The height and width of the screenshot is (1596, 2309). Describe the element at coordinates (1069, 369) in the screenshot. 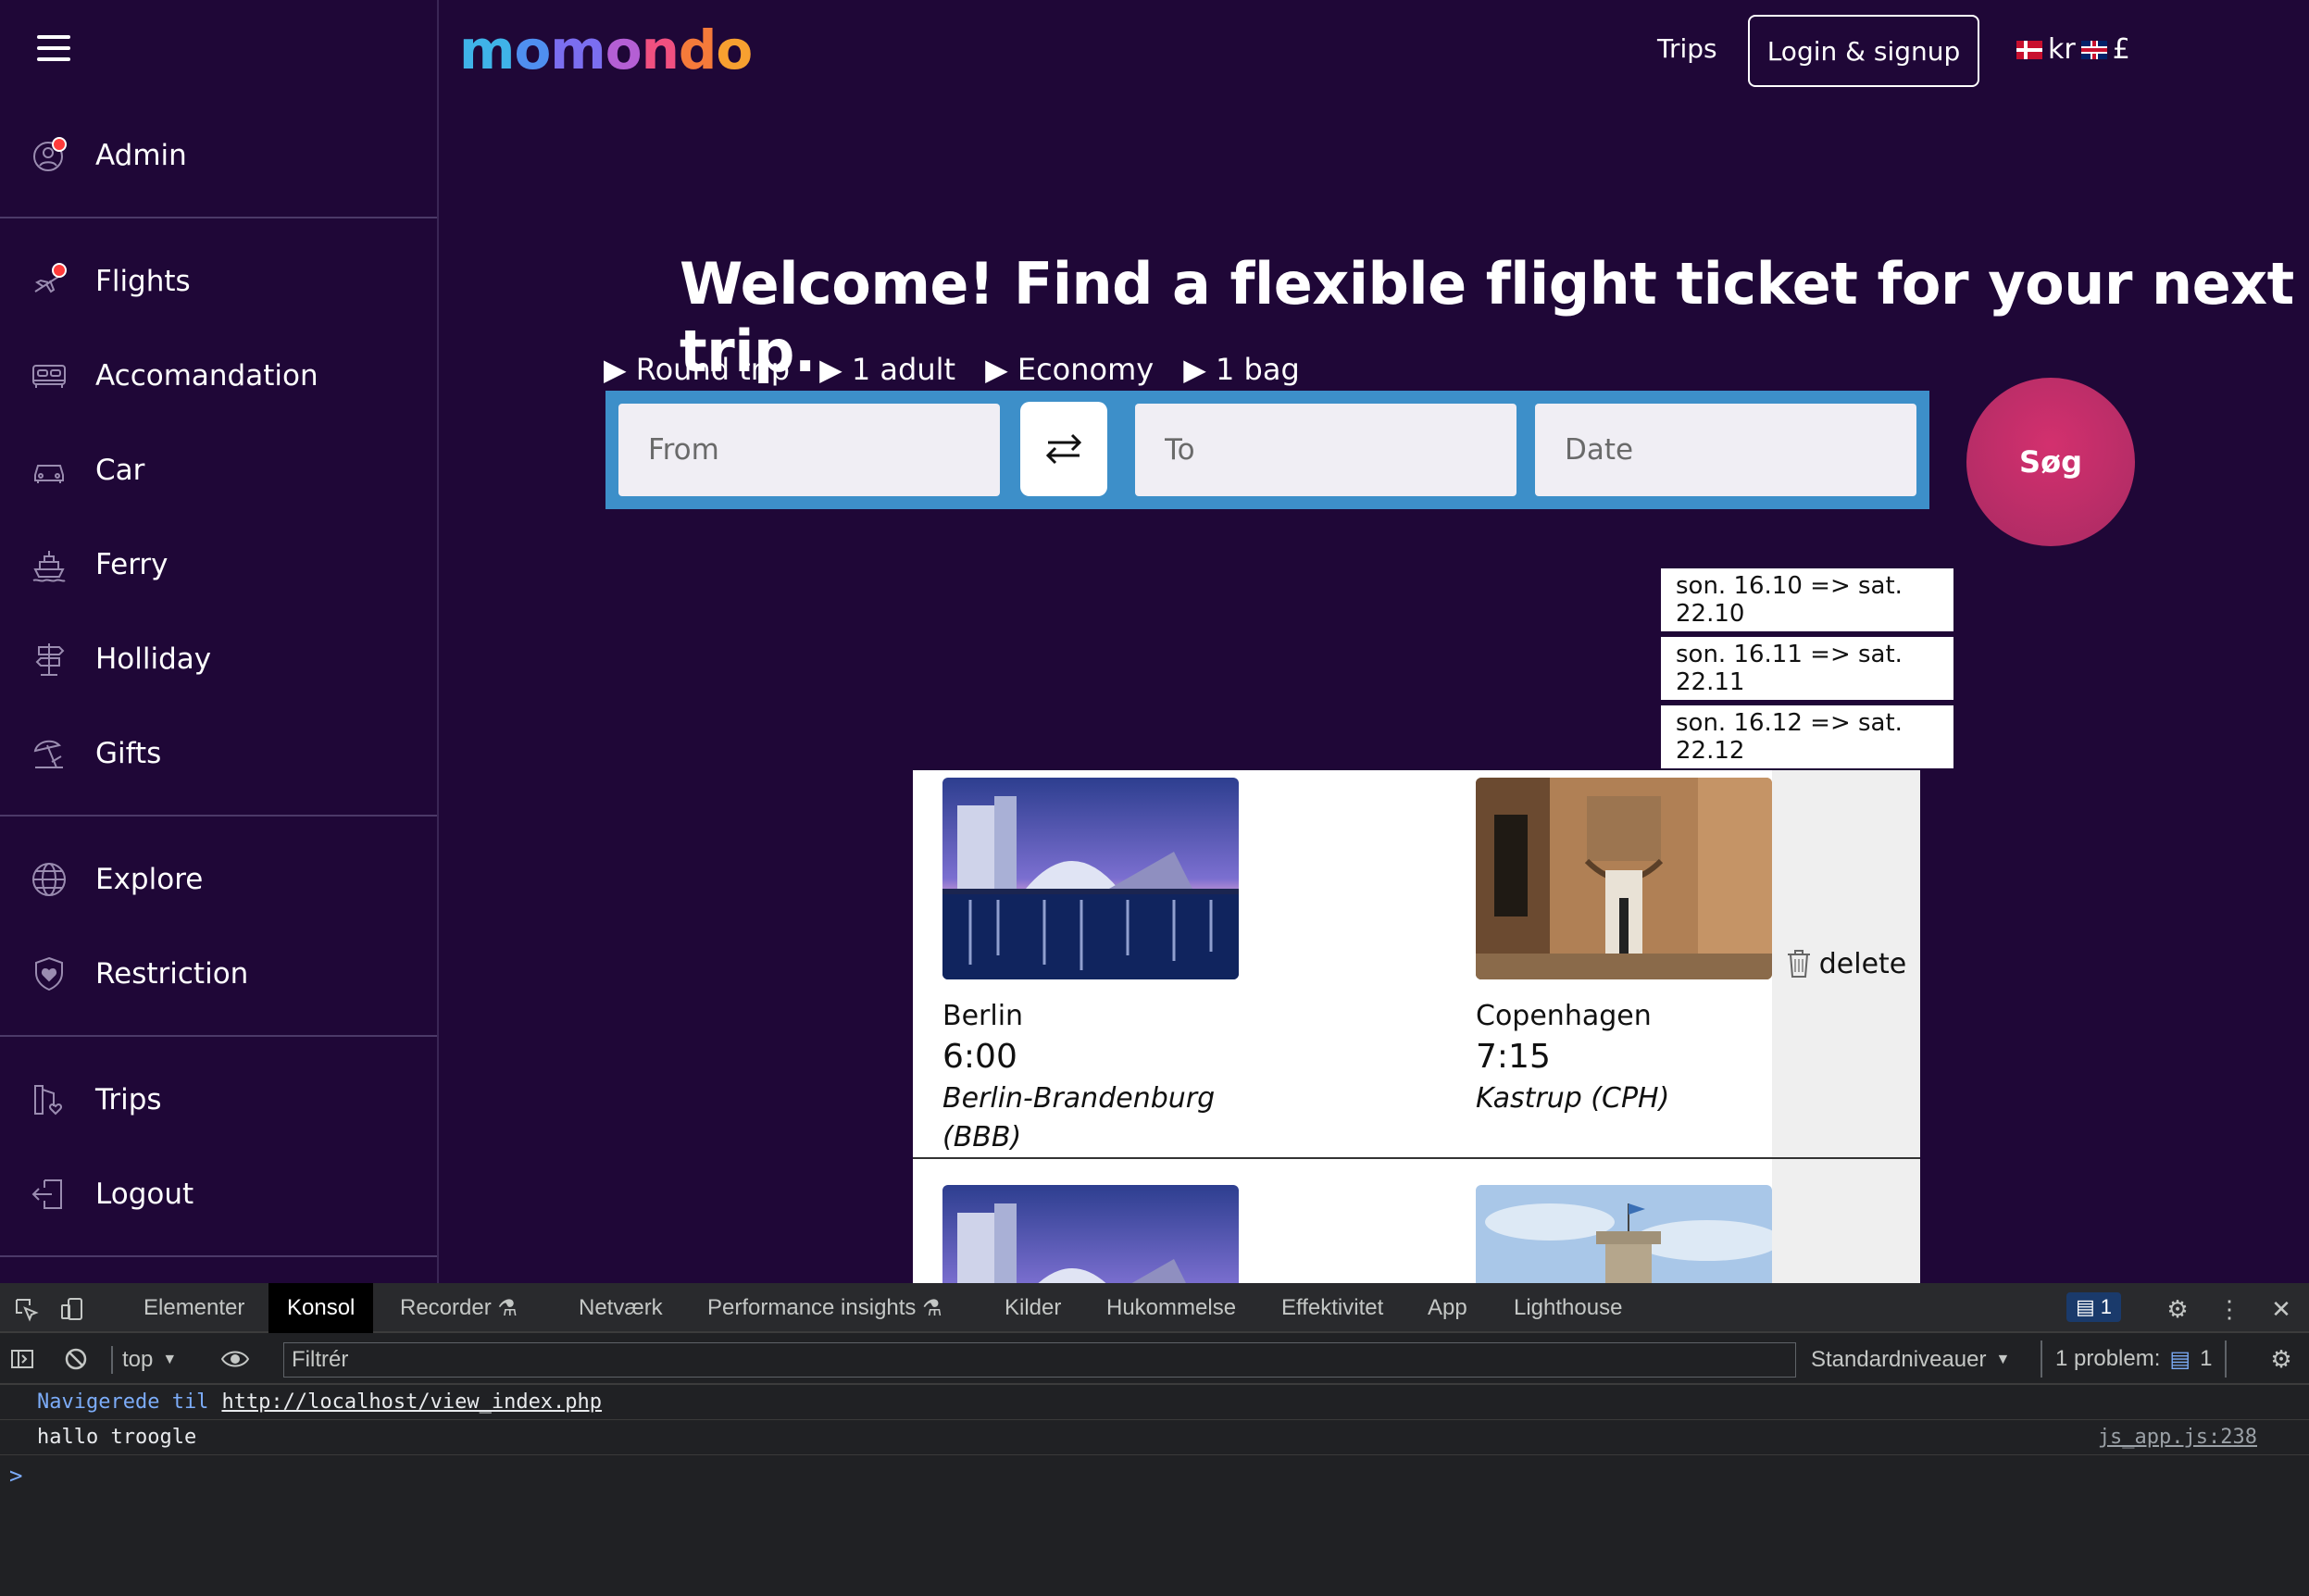

I see `option-cabin-class: ▶ Economy` at that location.